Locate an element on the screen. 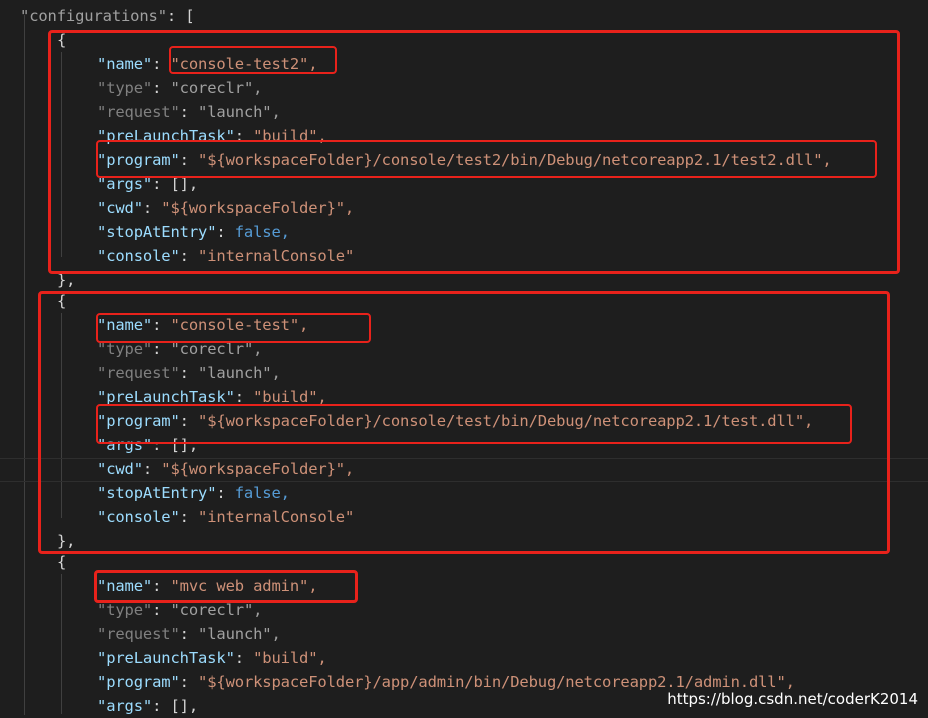 The height and width of the screenshot is (718, 928). property-key: "args" is located at coordinates (125, 706).